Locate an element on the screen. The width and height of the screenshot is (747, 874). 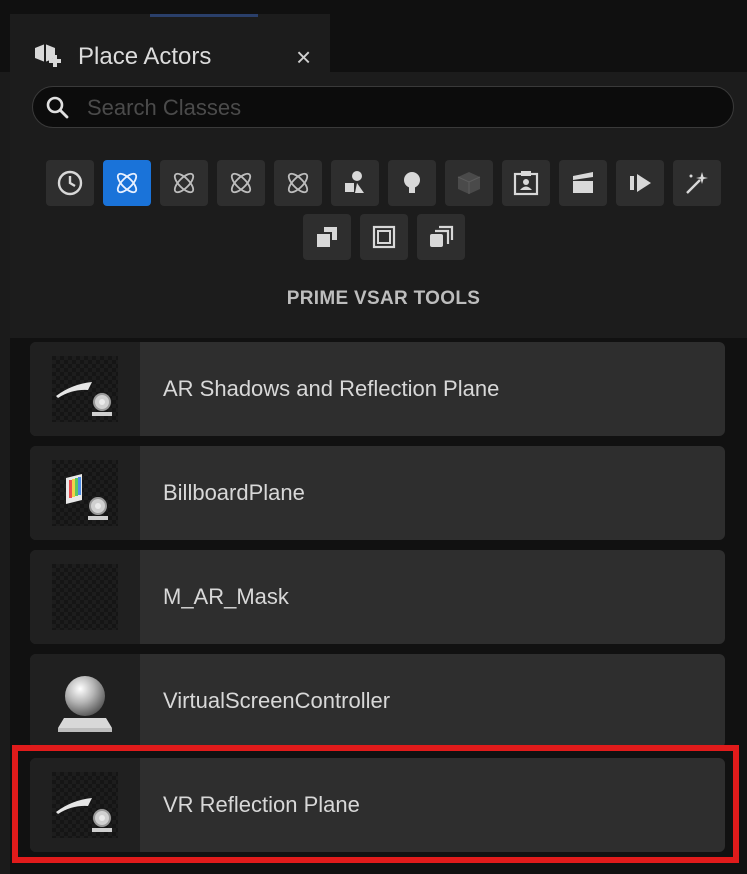
category-basic is located at coordinates (355, 183).